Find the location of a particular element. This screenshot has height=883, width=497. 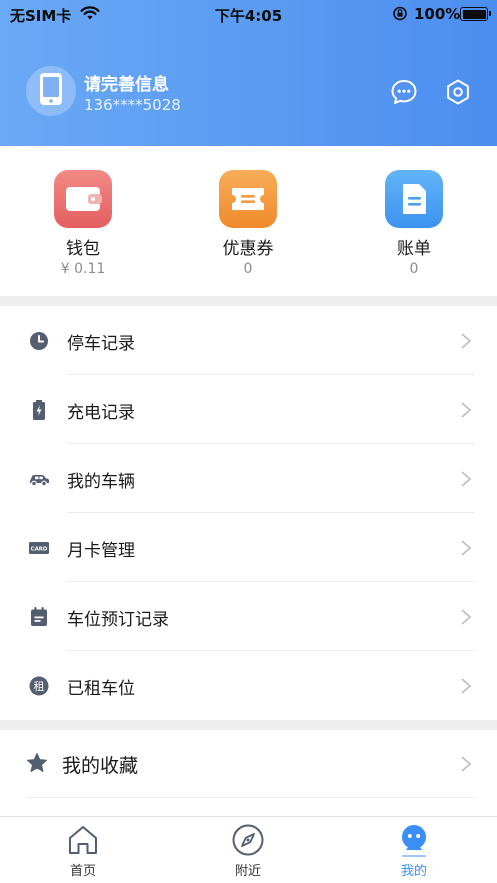

orientation-lock-icon is located at coordinates (400, 15).